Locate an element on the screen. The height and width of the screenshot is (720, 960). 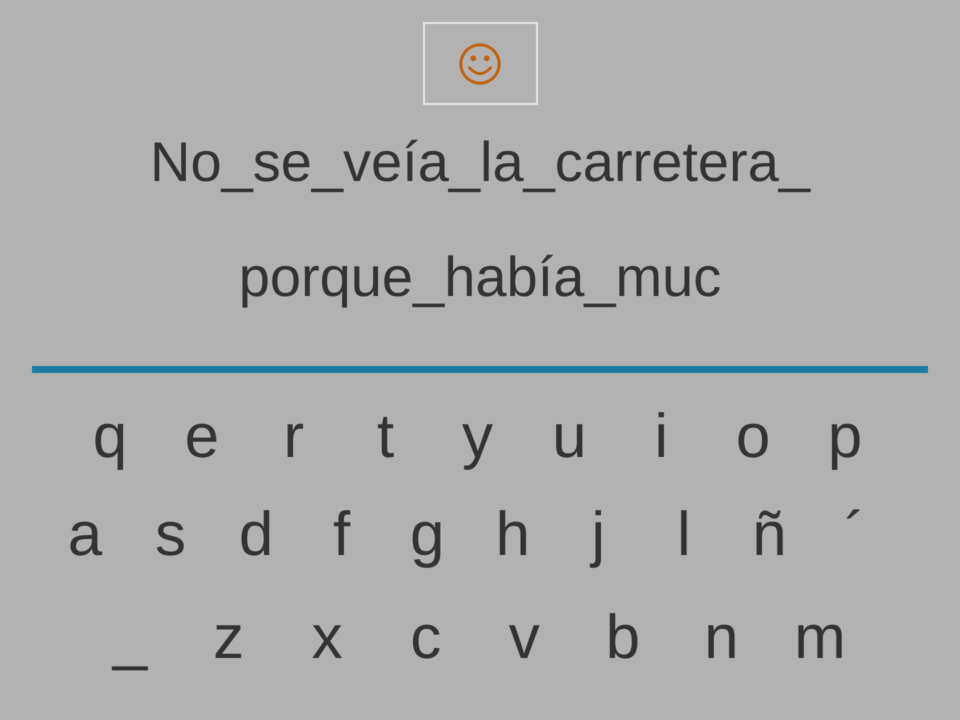
letter-key: e is located at coordinates (202, 437).